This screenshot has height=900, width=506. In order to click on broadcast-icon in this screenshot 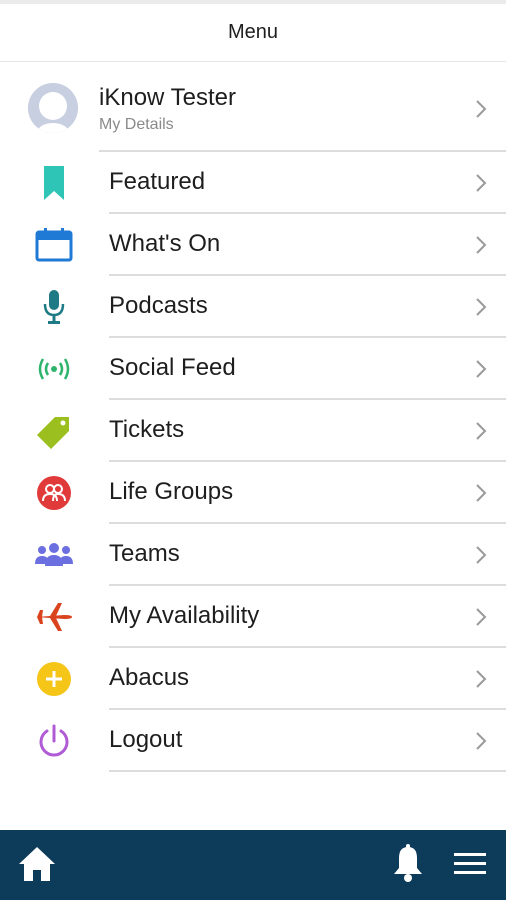, I will do `click(54, 369)`.